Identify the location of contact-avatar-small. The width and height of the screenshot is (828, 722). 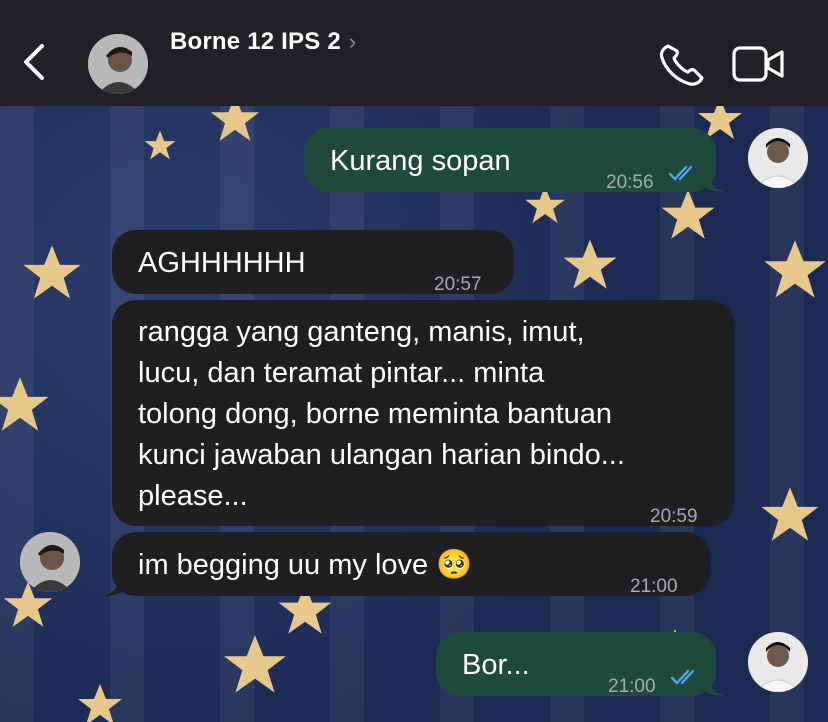
(50, 562).